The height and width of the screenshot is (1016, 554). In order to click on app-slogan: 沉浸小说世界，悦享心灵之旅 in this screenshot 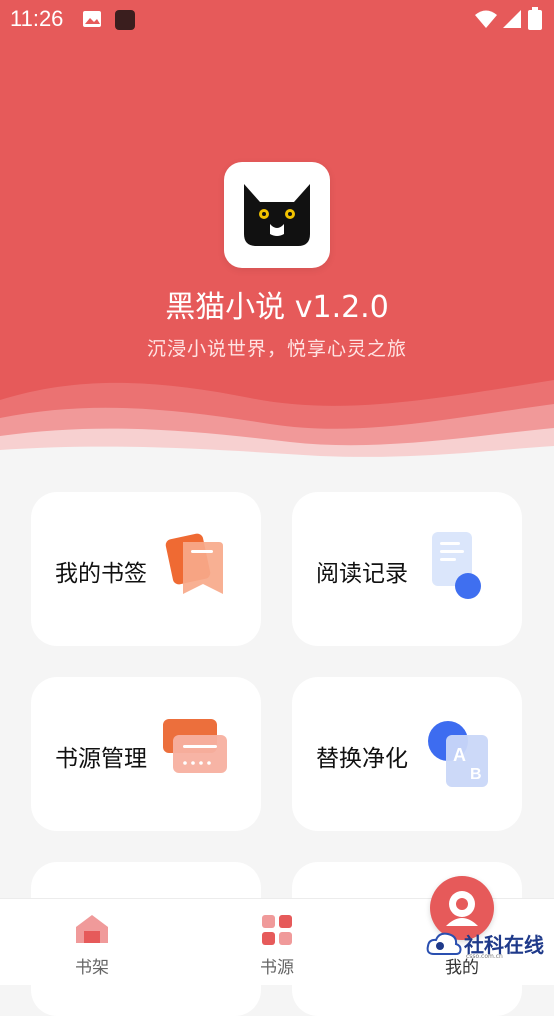, I will do `click(276, 349)`.